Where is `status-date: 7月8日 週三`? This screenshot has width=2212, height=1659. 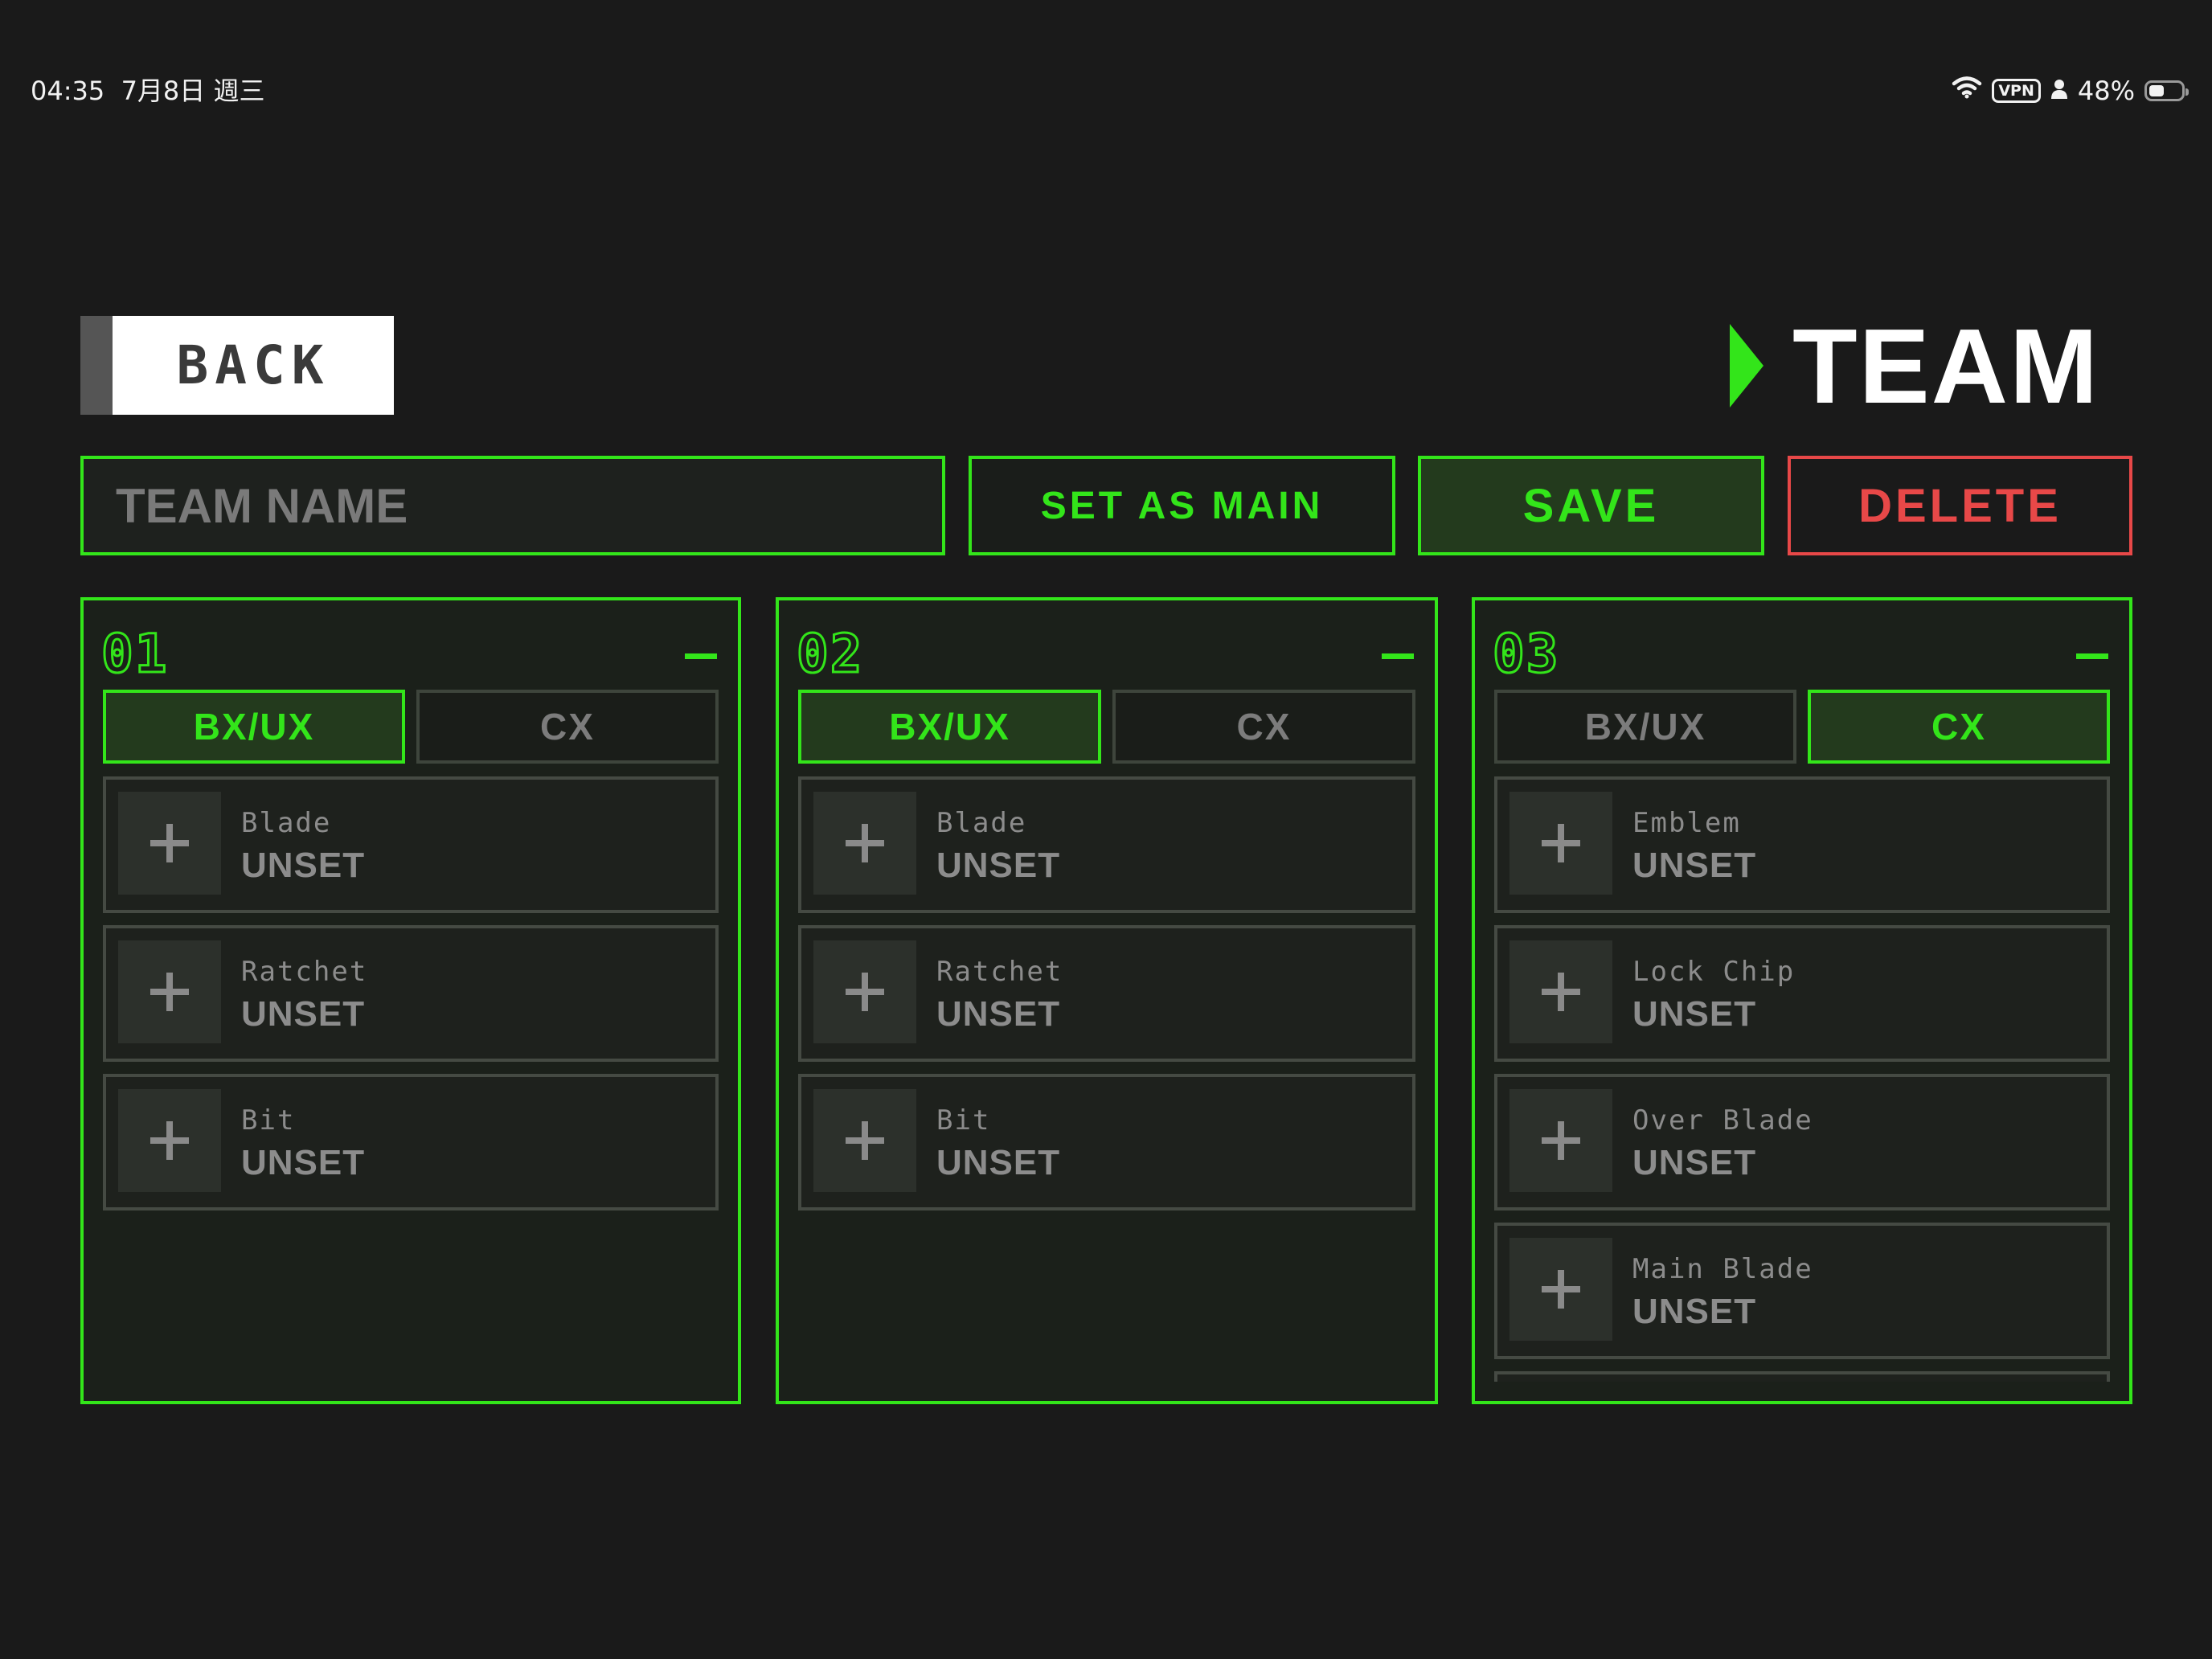 status-date: 7月8日 週三 is located at coordinates (193, 91).